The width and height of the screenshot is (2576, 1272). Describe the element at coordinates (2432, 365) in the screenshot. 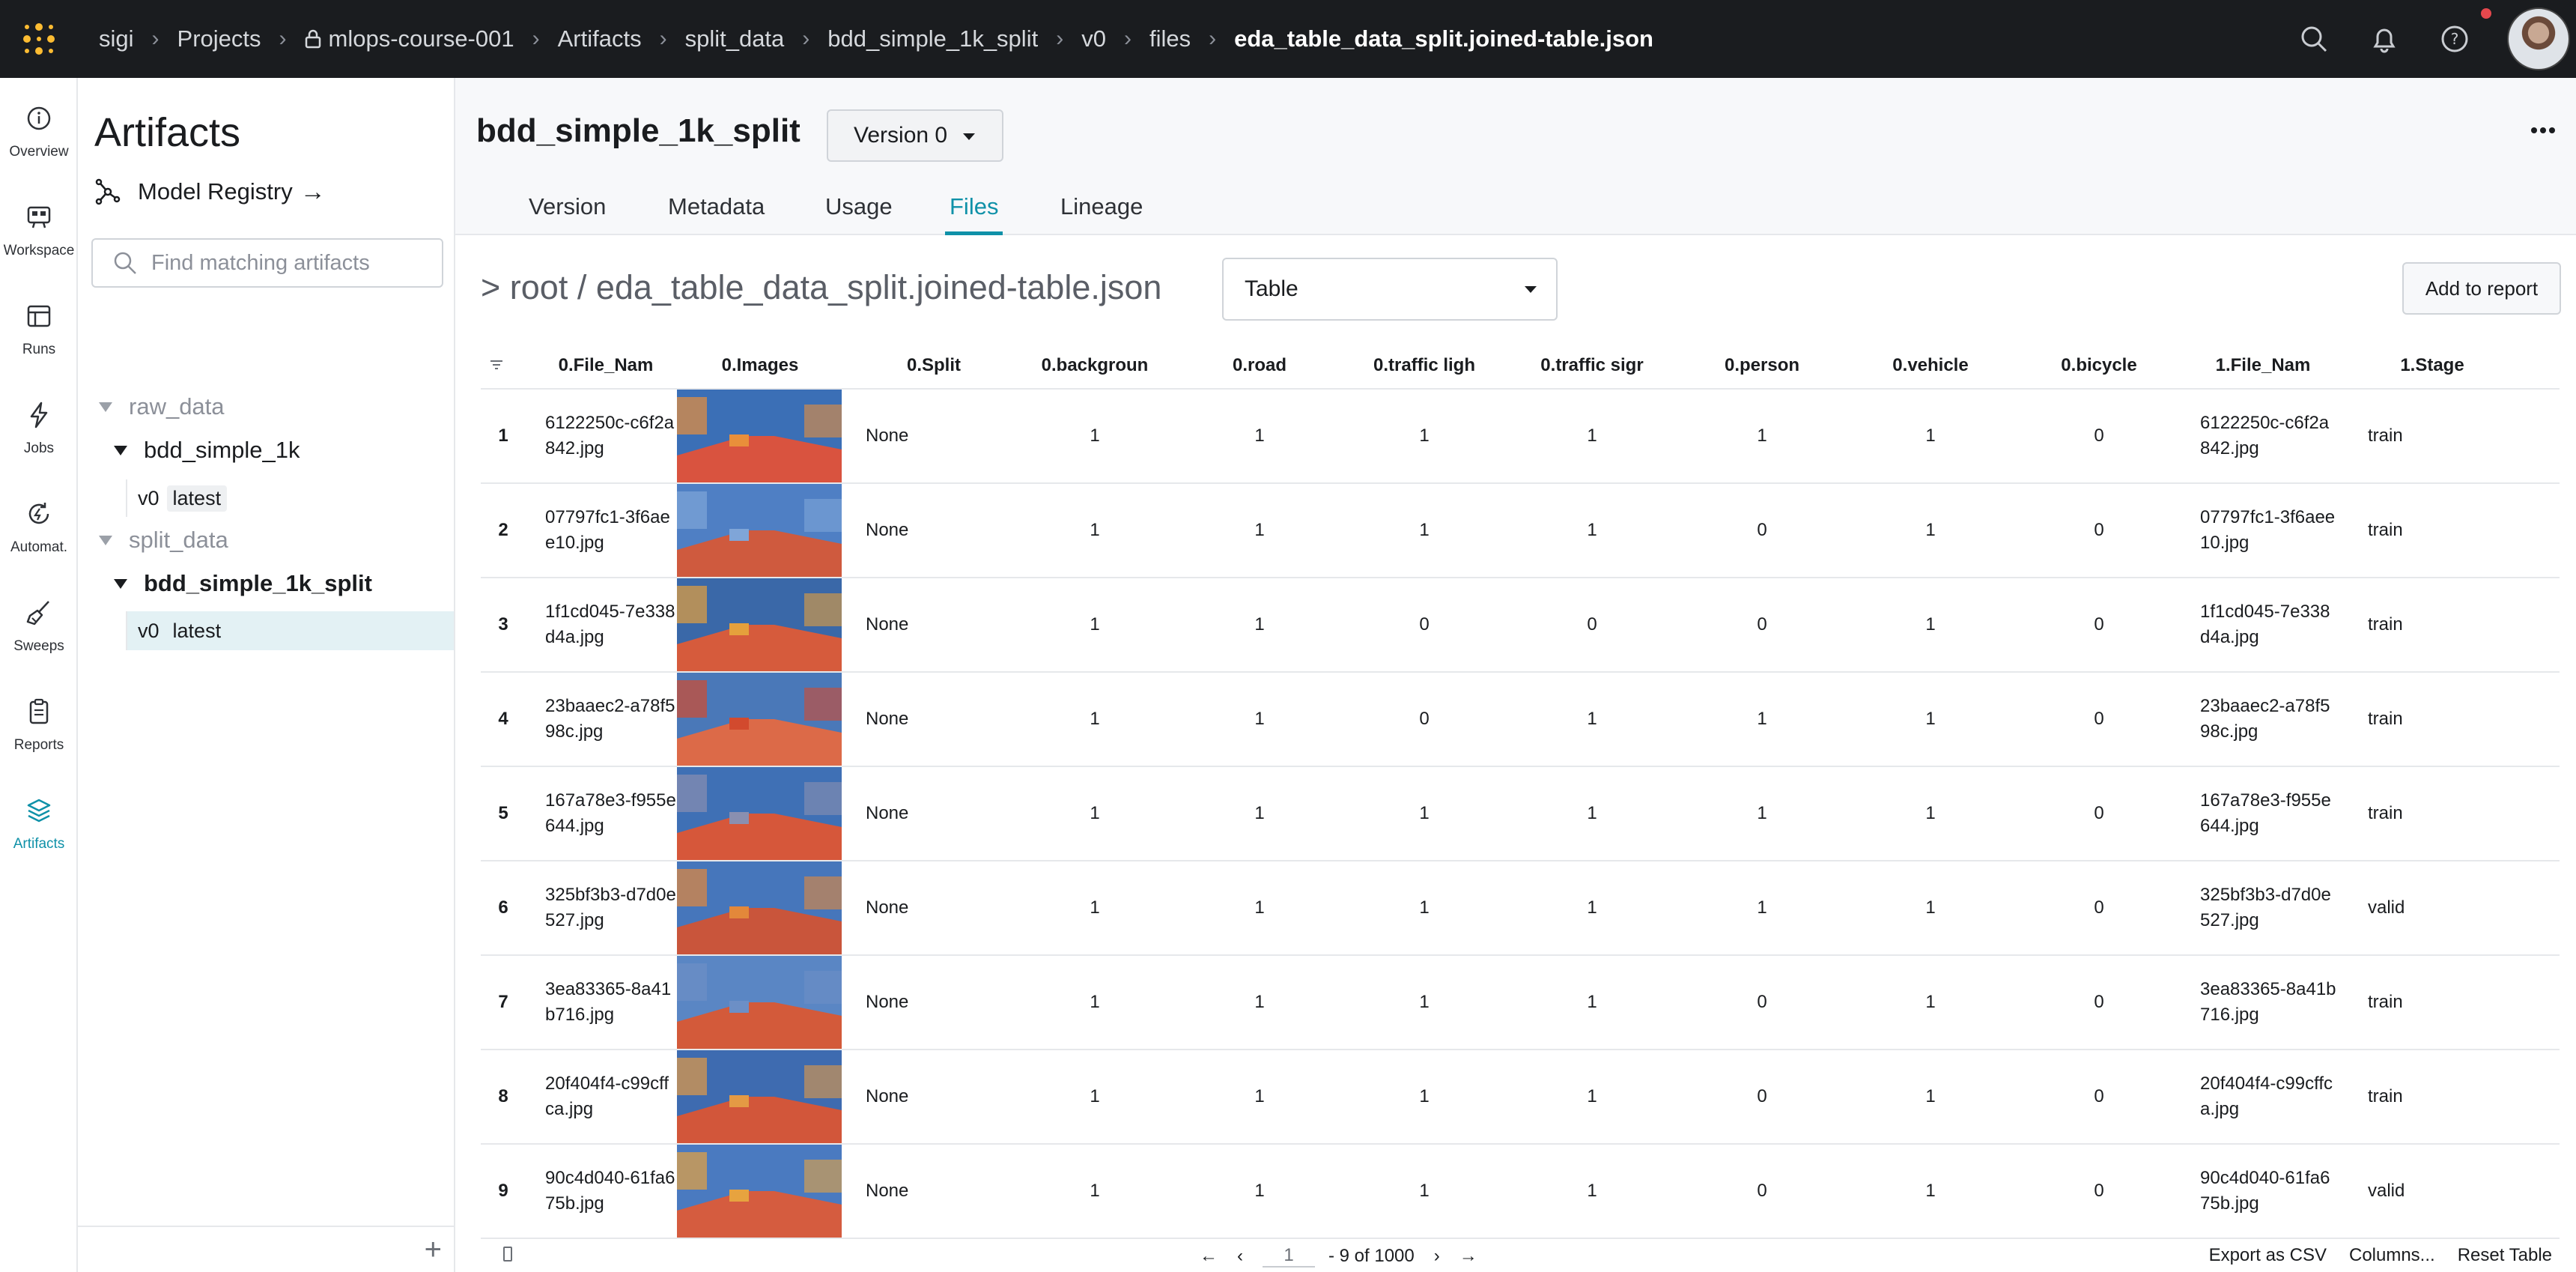

I see `column-header: 1.Stage` at that location.